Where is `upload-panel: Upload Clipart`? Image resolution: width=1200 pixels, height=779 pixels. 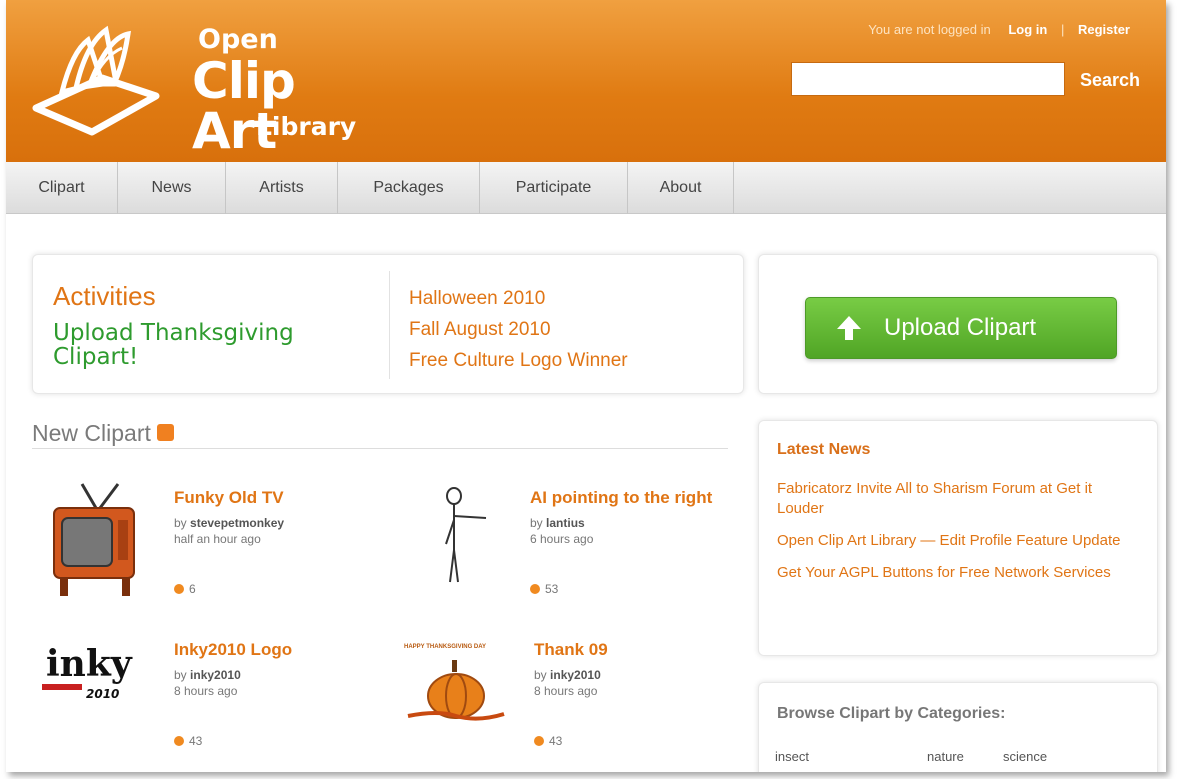
upload-panel: Upload Clipart is located at coordinates (958, 324).